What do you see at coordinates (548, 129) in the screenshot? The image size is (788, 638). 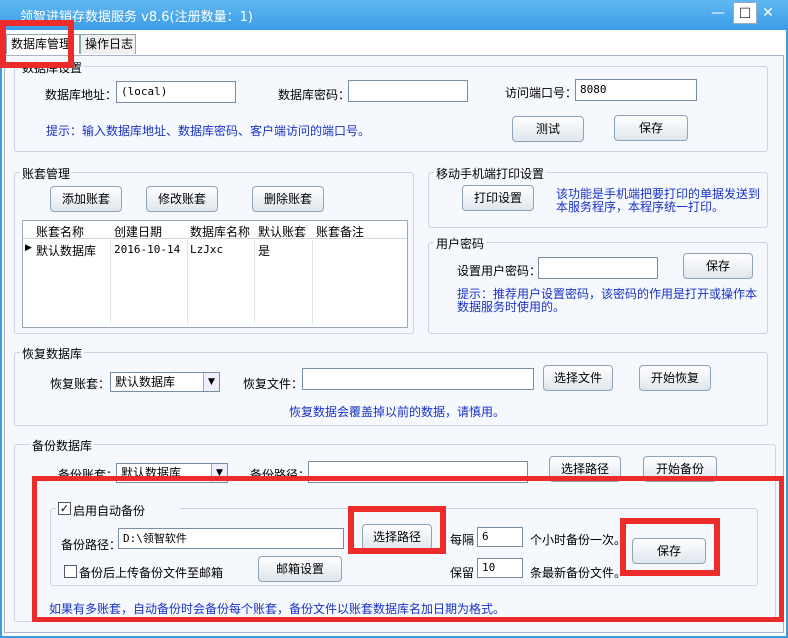 I see `test-connection-button: 测试` at bounding box center [548, 129].